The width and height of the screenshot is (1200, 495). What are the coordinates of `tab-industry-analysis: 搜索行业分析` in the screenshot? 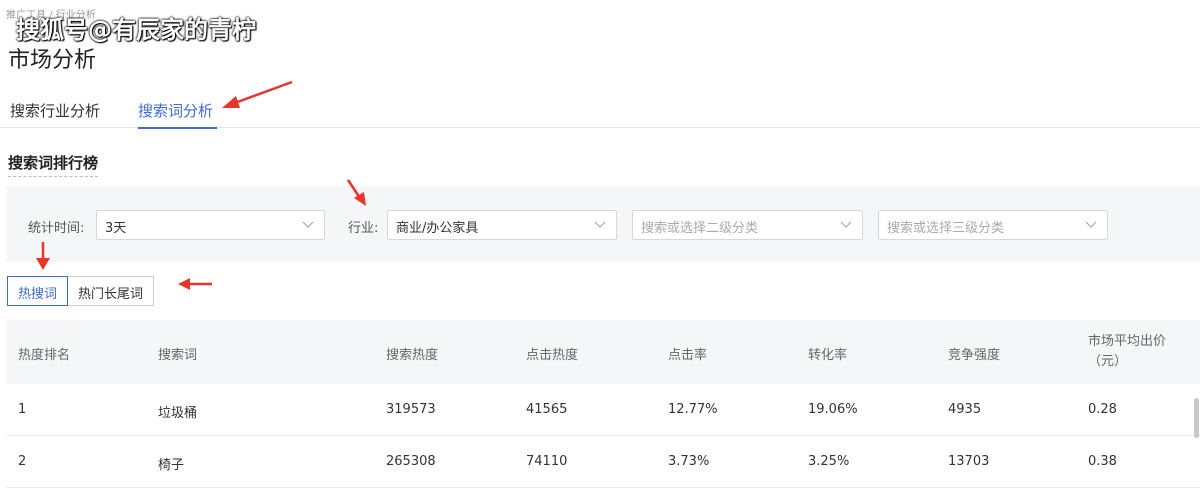 It's located at (55, 110).